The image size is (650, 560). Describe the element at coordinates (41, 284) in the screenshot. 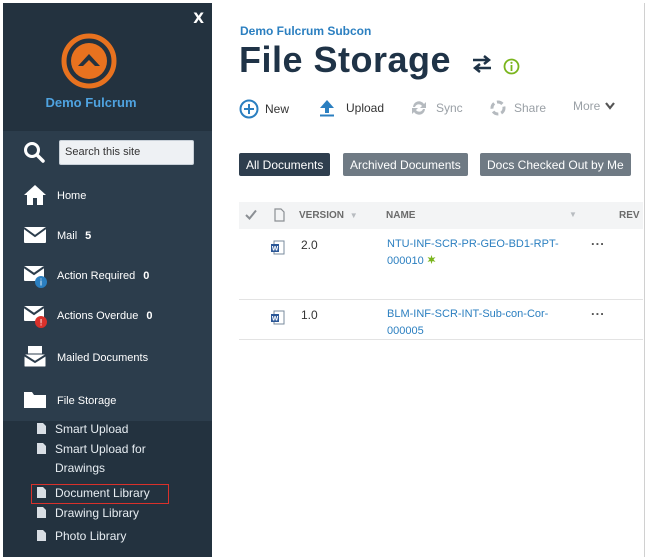

I see `svg-text: i` at that location.